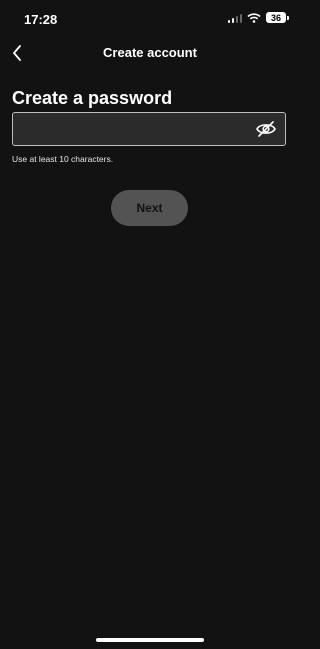  I want to click on battery-icon: 36, so click(277, 17).